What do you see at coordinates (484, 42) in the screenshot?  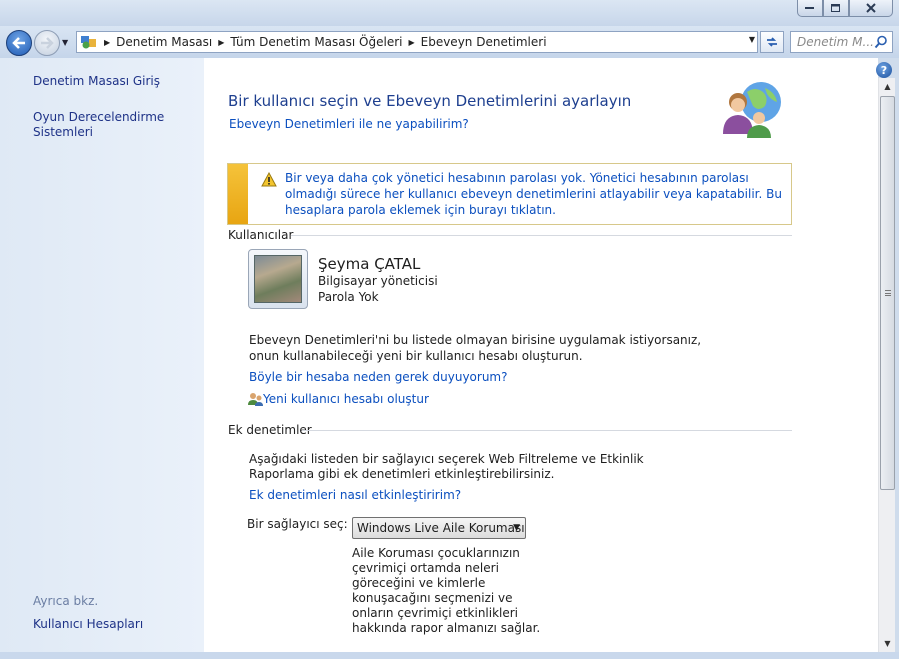 I see `breadcrumb-parental-controls: Ebeveyn Denetimleri` at bounding box center [484, 42].